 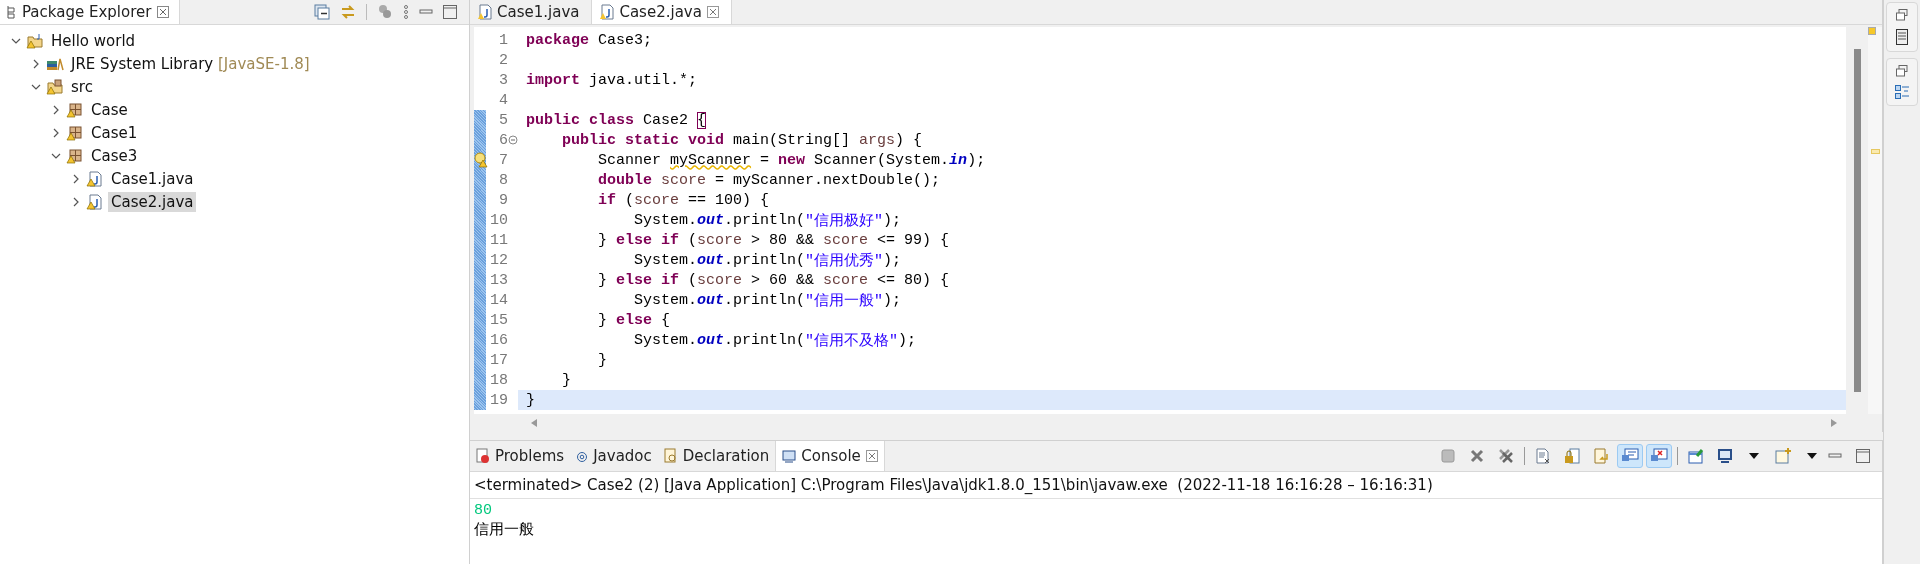 I want to click on scroll-right-icon, so click(x=1834, y=423).